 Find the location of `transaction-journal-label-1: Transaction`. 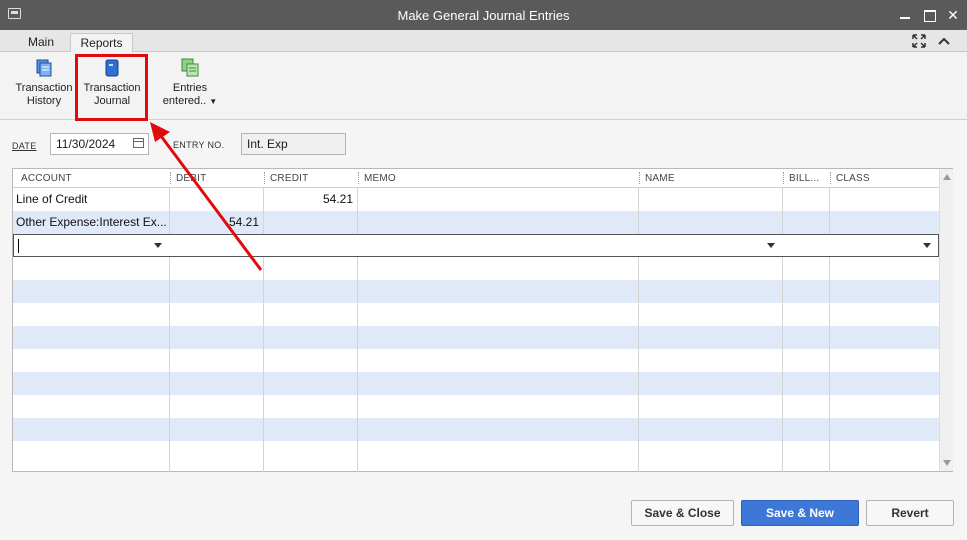

transaction-journal-label-1: Transaction is located at coordinates (112, 88).